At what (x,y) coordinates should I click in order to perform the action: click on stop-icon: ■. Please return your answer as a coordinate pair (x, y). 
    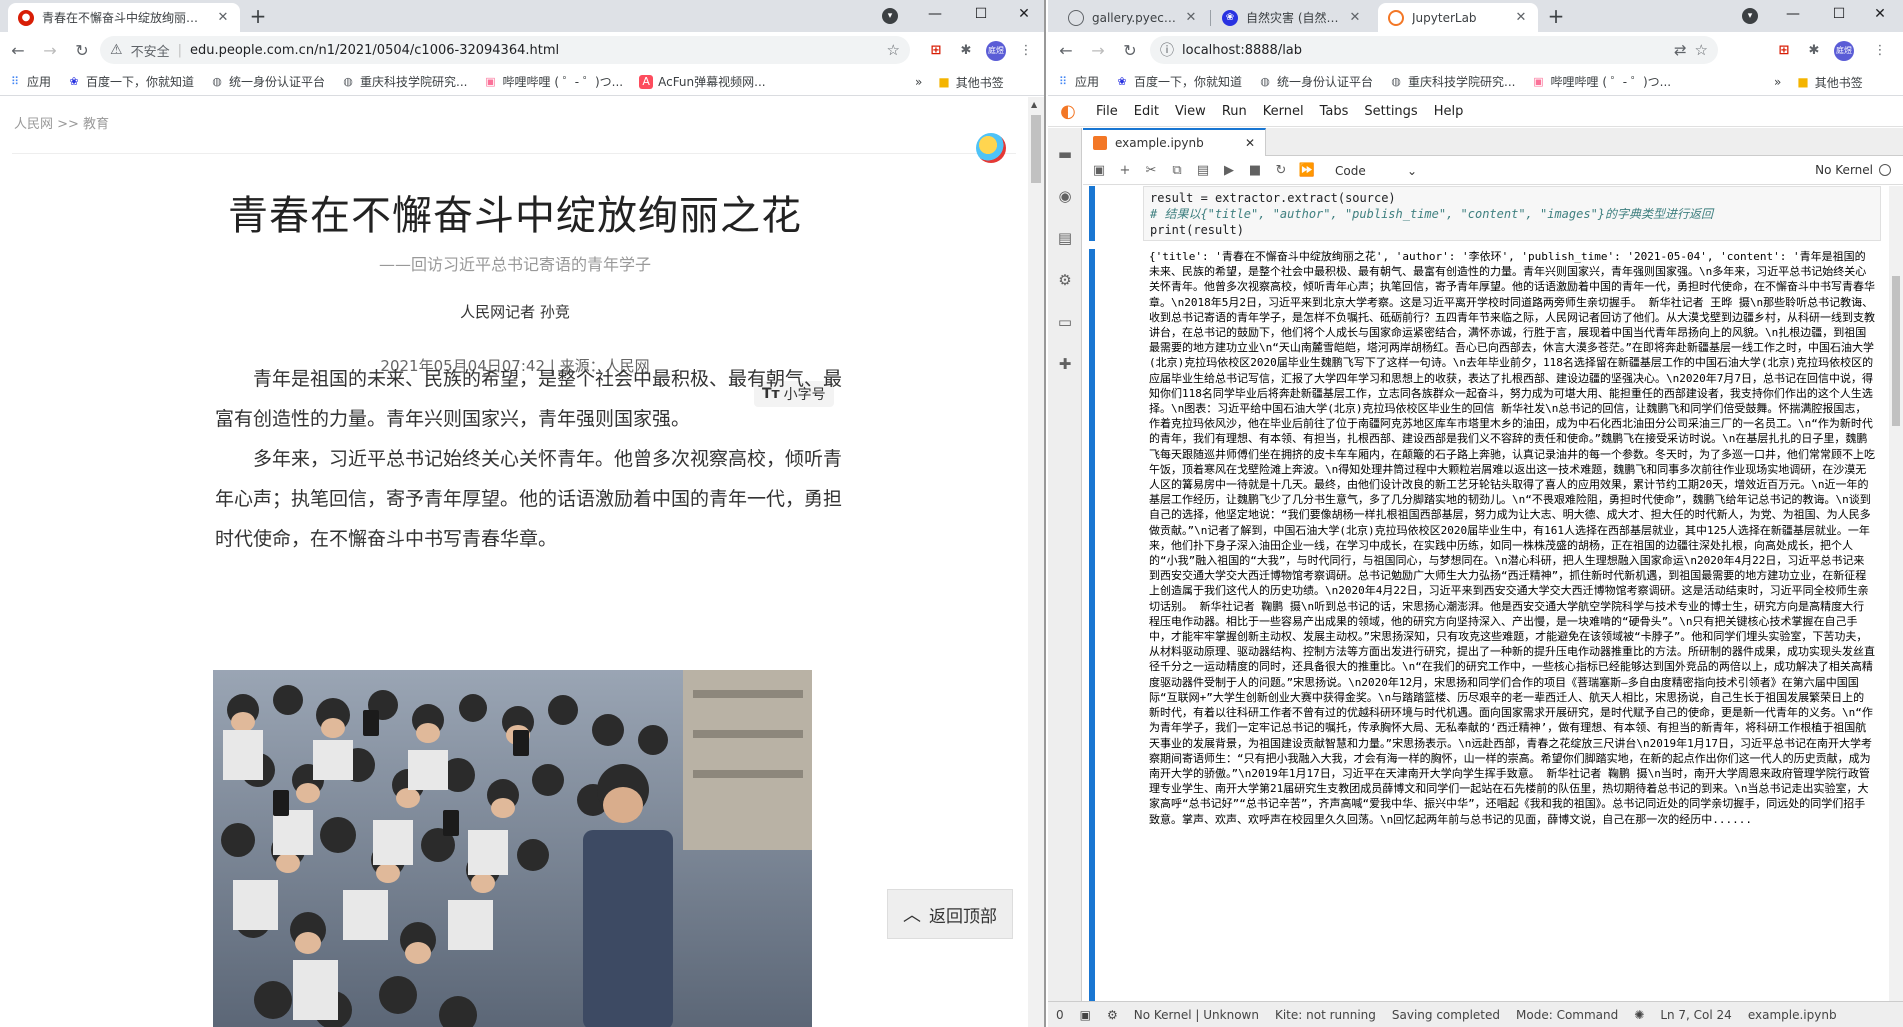
    Looking at the image, I should click on (1255, 171).